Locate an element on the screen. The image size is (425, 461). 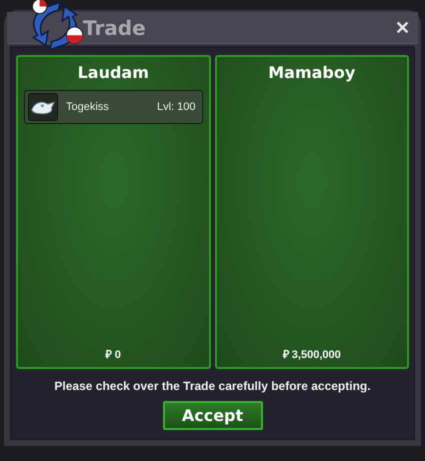
trader-name: Laudam is located at coordinates (113, 72).